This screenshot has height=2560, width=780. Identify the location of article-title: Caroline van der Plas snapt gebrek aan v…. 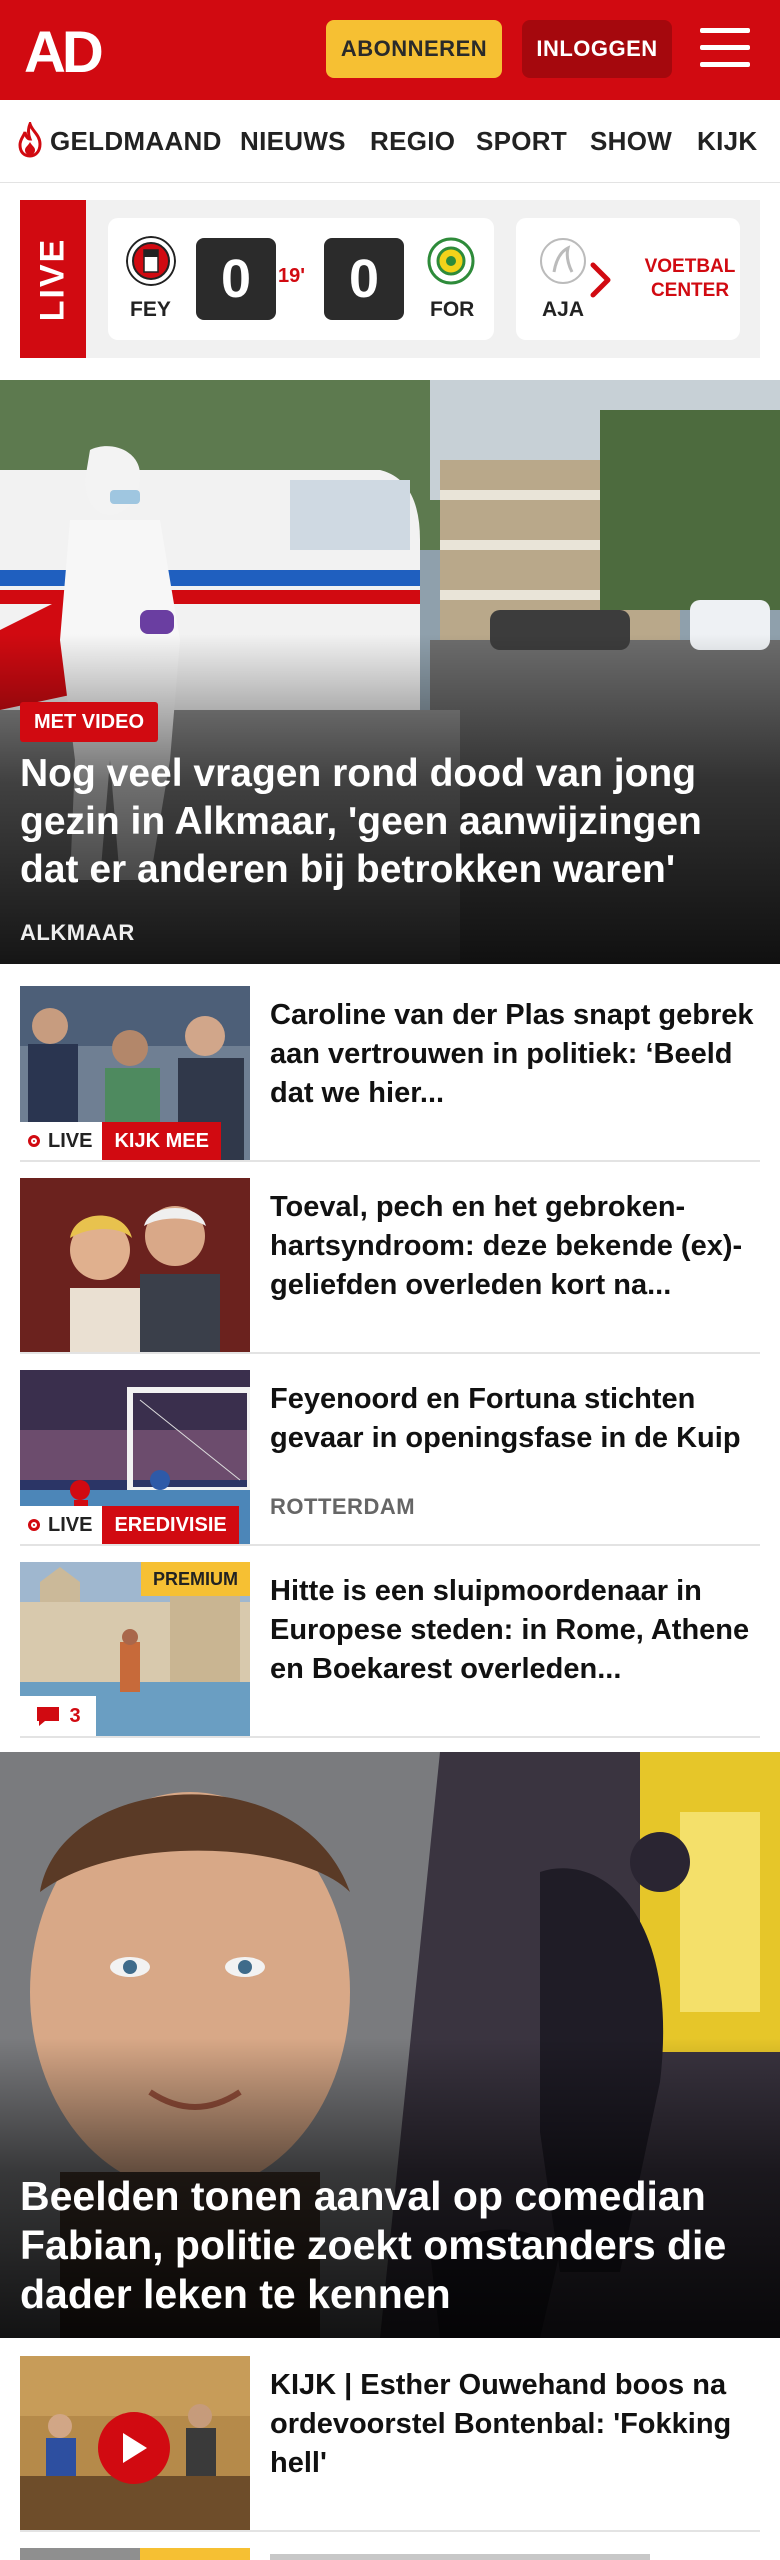
(515, 1054).